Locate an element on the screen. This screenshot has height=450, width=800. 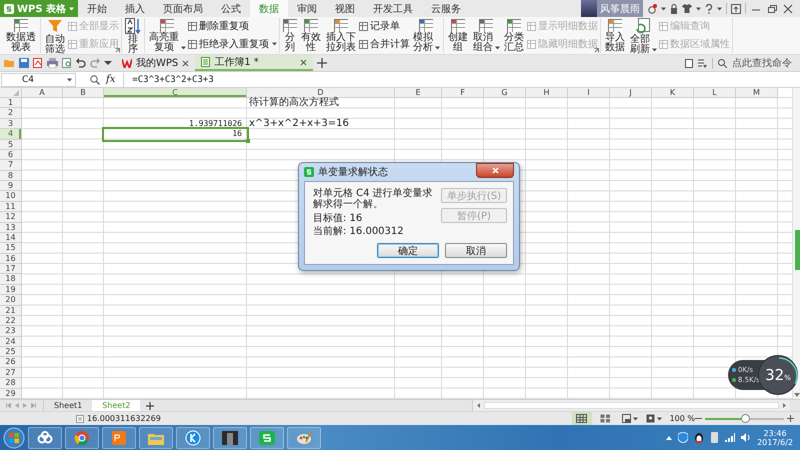
ribbon-button: 取消组合 is located at coordinates (486, 35).